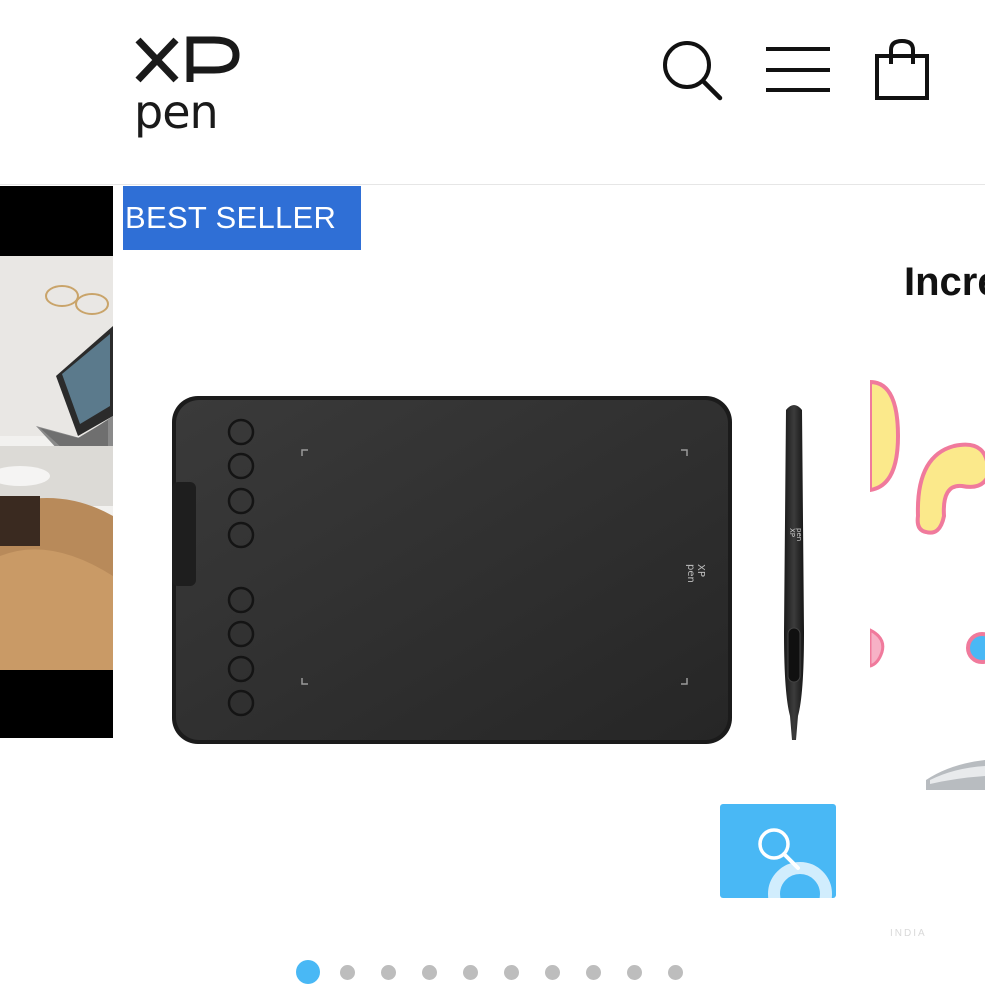 The height and width of the screenshot is (1000, 985). Describe the element at coordinates (927, 611) in the screenshot. I see `next-slide-image` at that location.